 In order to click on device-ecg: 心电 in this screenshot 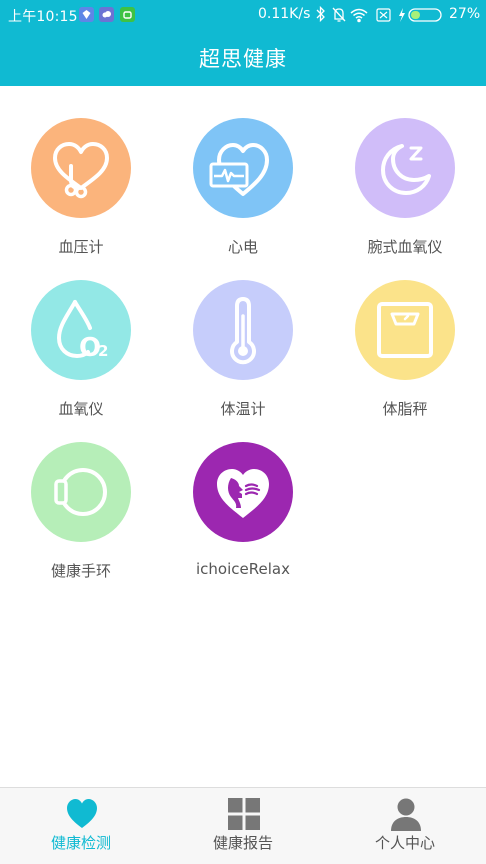, I will do `click(243, 171)`.